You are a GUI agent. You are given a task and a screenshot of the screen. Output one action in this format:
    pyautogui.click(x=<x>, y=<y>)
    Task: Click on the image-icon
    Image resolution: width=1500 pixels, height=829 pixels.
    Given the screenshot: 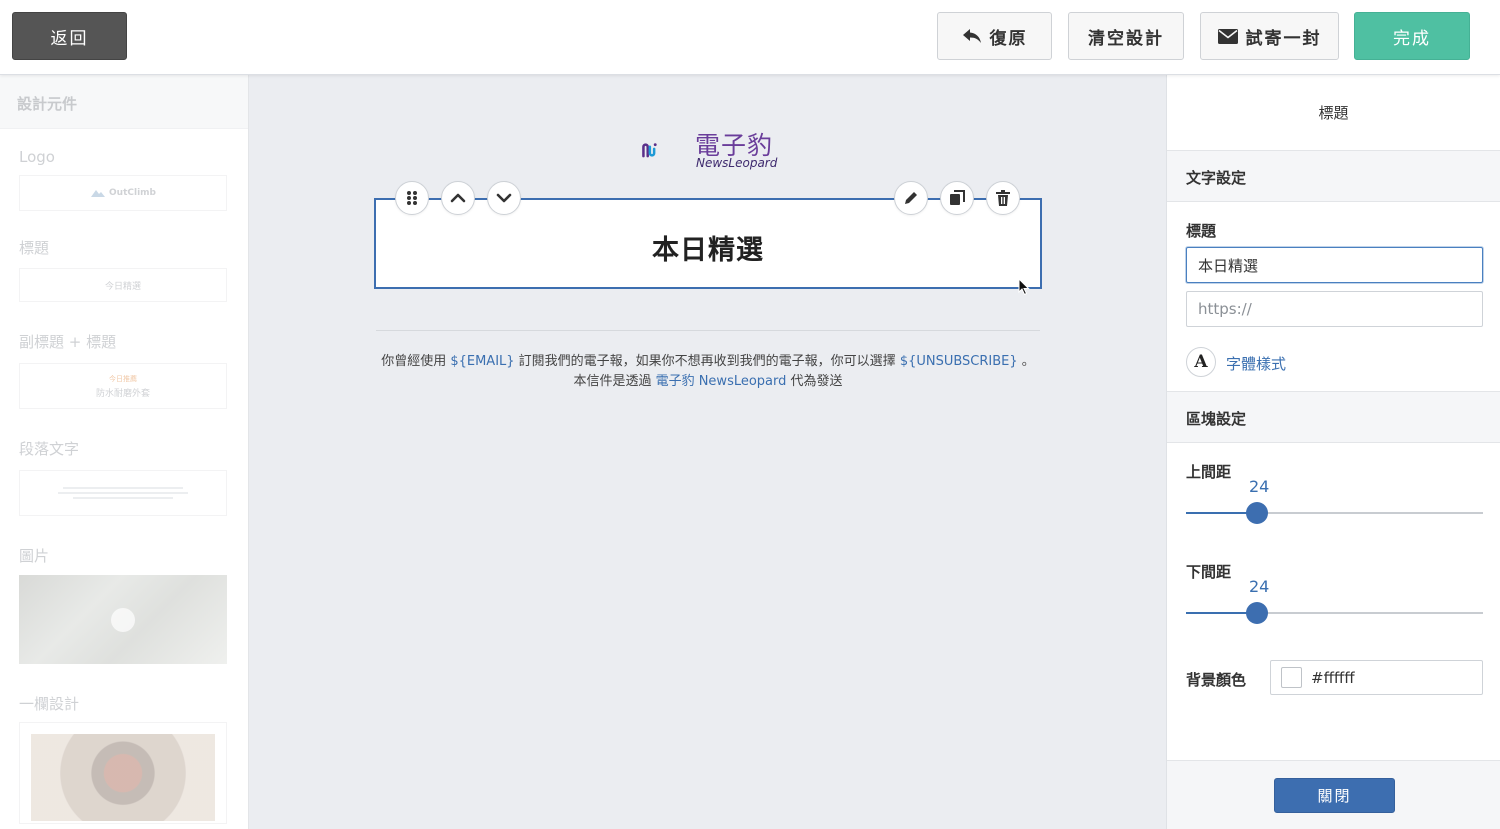 What is the action you would take?
    pyautogui.click(x=123, y=620)
    